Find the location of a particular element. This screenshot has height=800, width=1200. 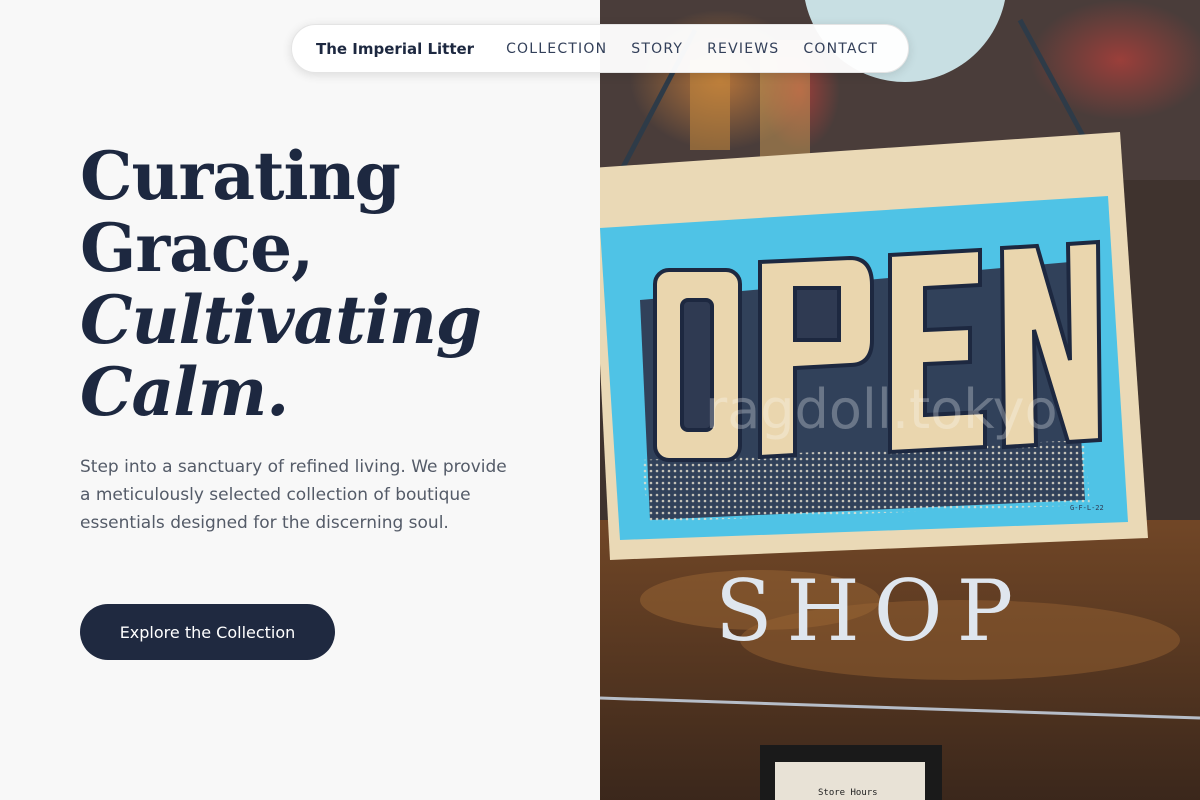

headline-line-1: Curating is located at coordinates (240, 176).